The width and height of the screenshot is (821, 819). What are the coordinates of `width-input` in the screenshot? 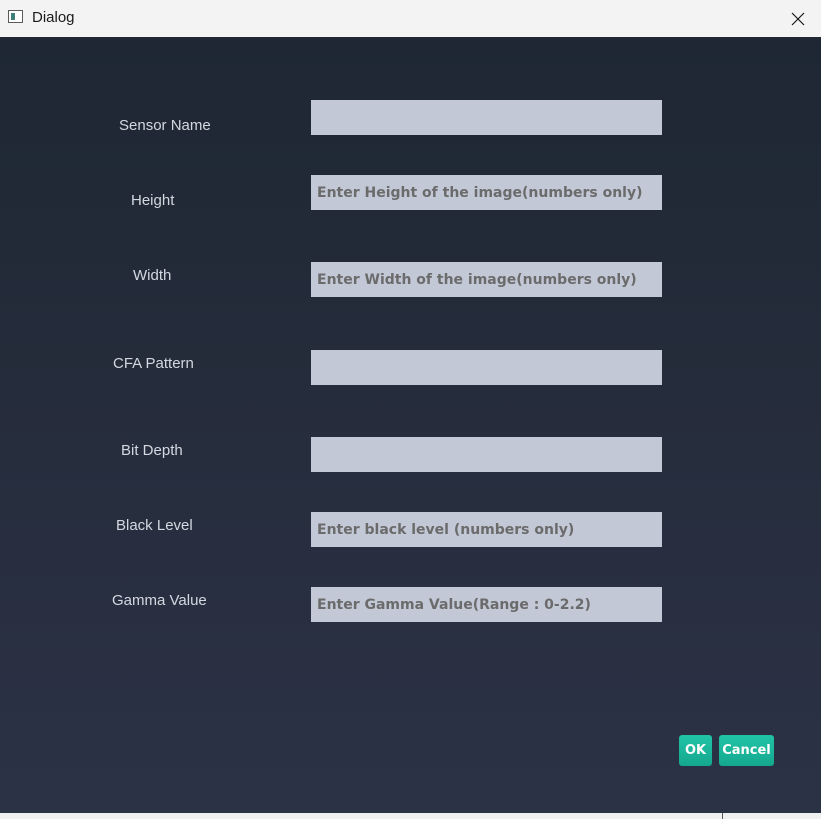 It's located at (486, 279).